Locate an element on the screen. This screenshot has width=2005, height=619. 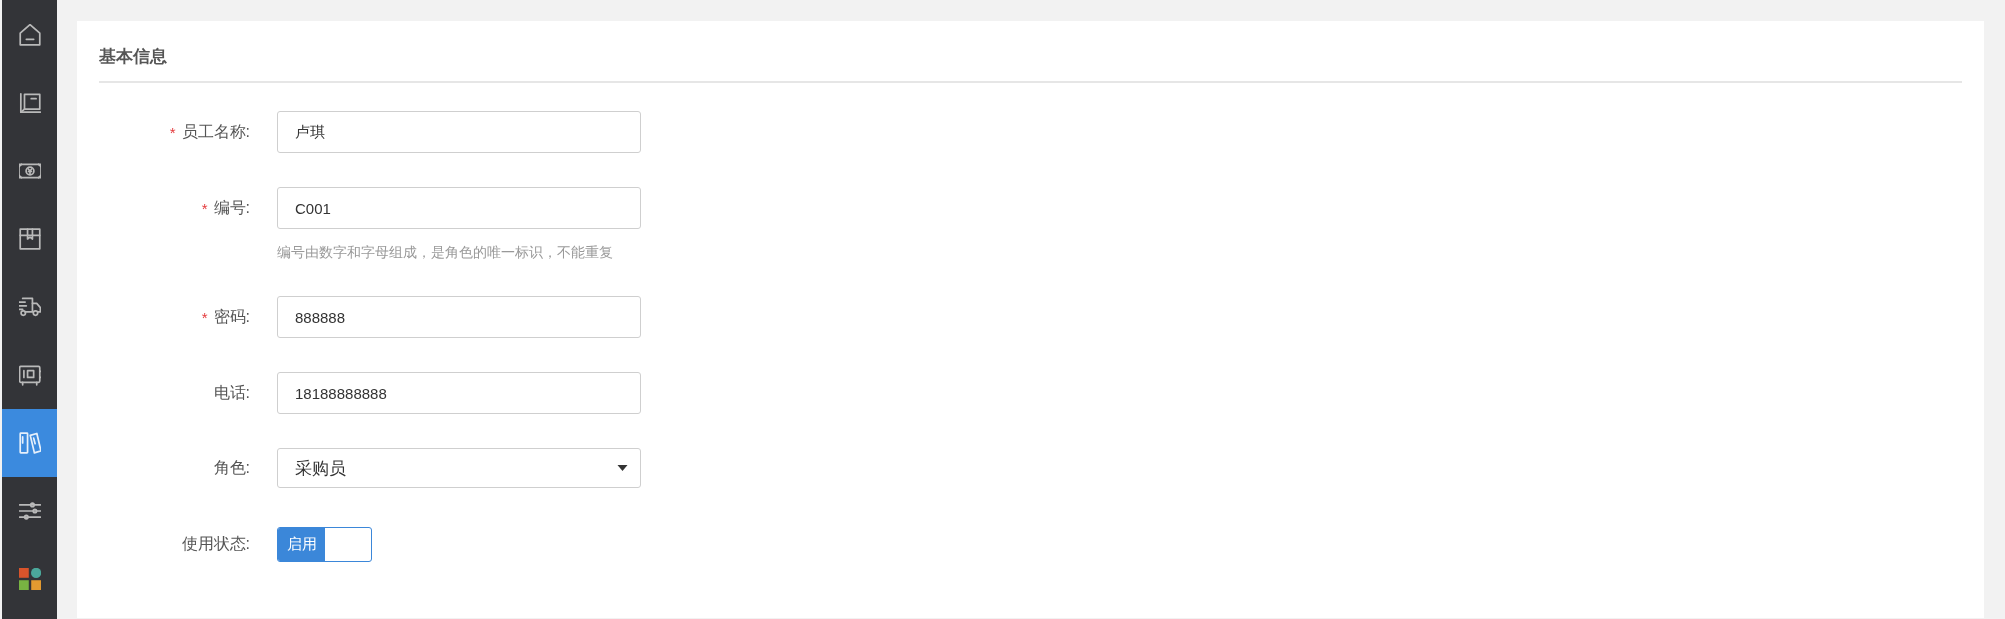
binders-icon is located at coordinates (29, 443).